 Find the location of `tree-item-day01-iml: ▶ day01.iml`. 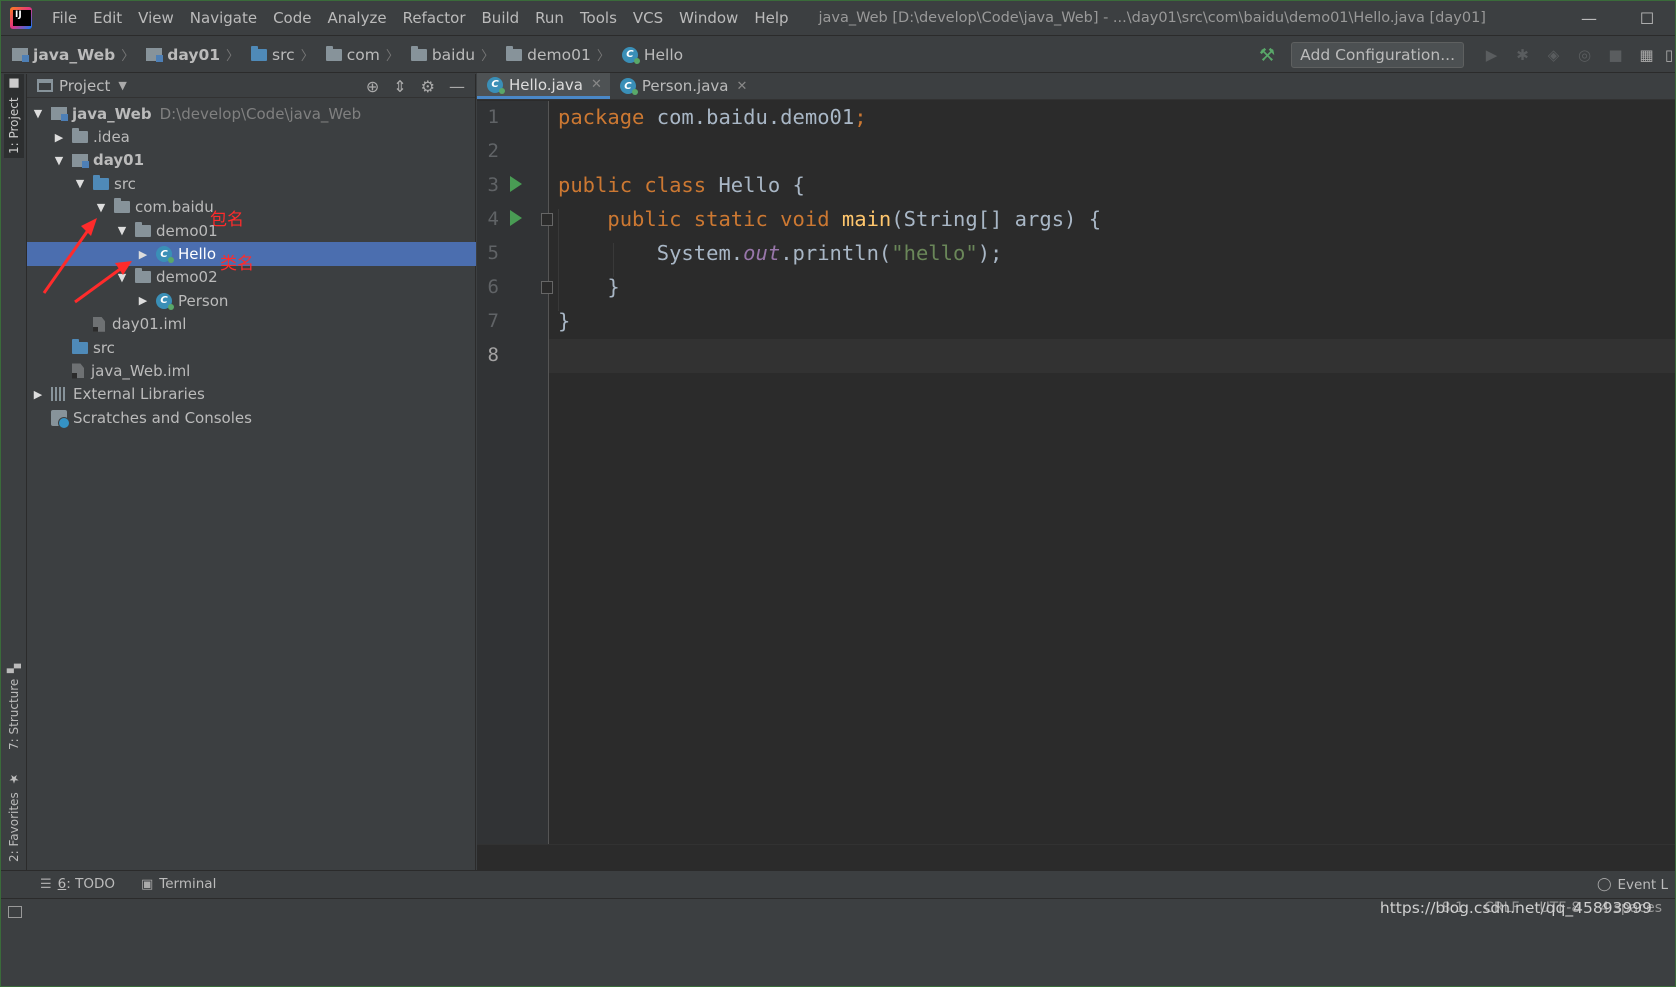

tree-item-day01-iml: ▶ day01.iml is located at coordinates (251, 324).